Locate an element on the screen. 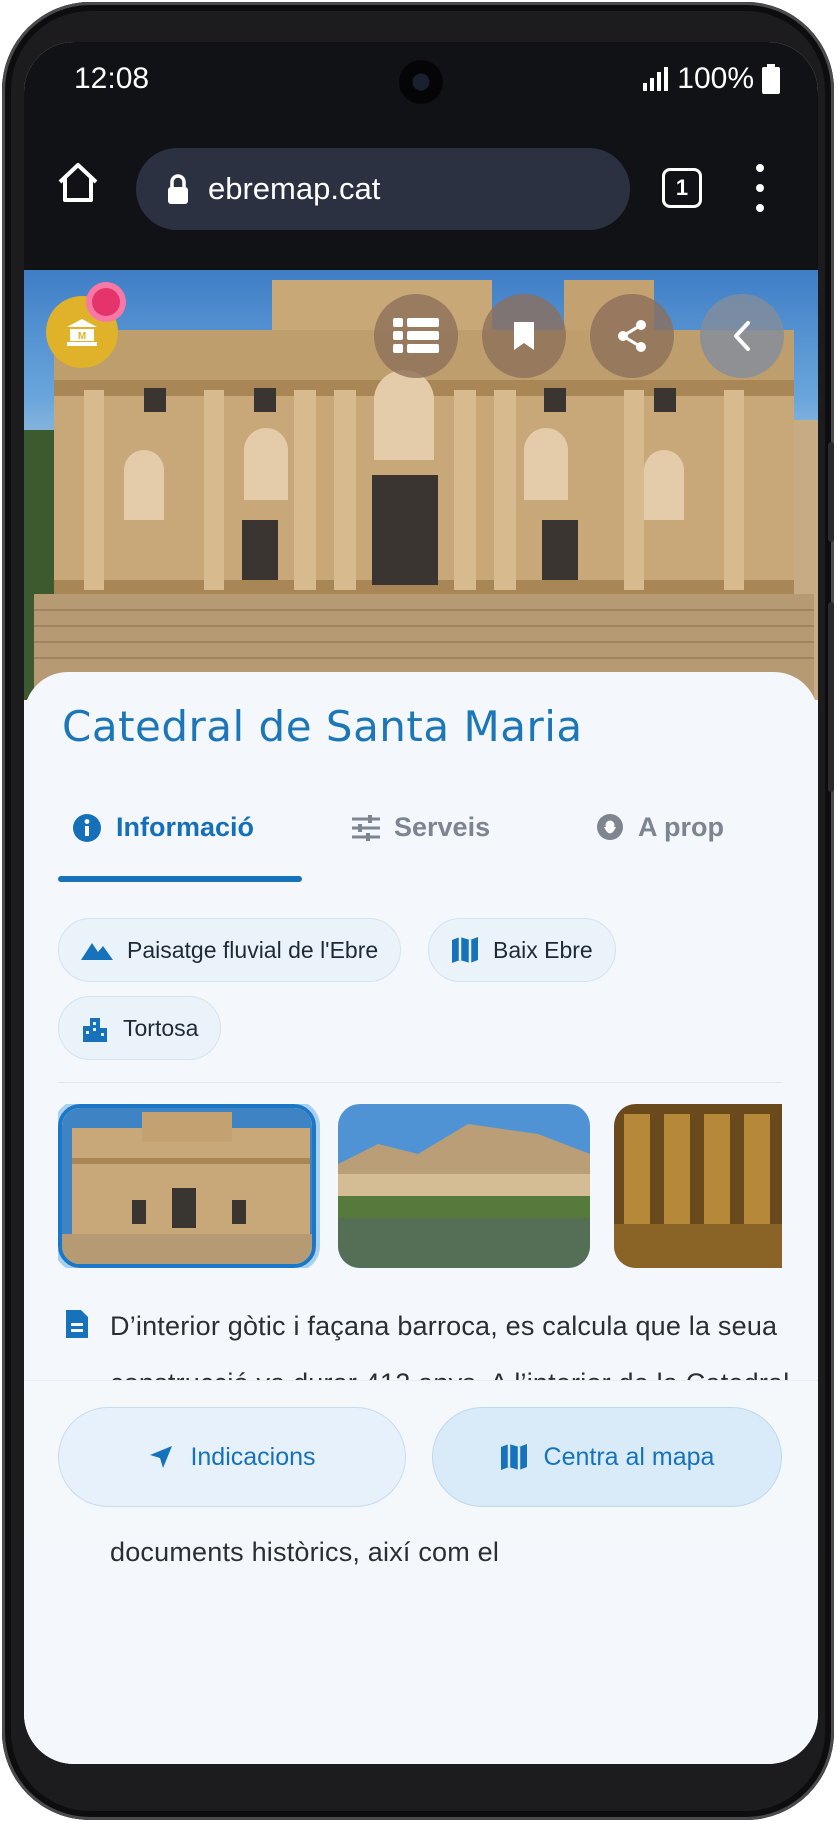 The height and width of the screenshot is (1826, 840). front-camera is located at coordinates (421, 82).